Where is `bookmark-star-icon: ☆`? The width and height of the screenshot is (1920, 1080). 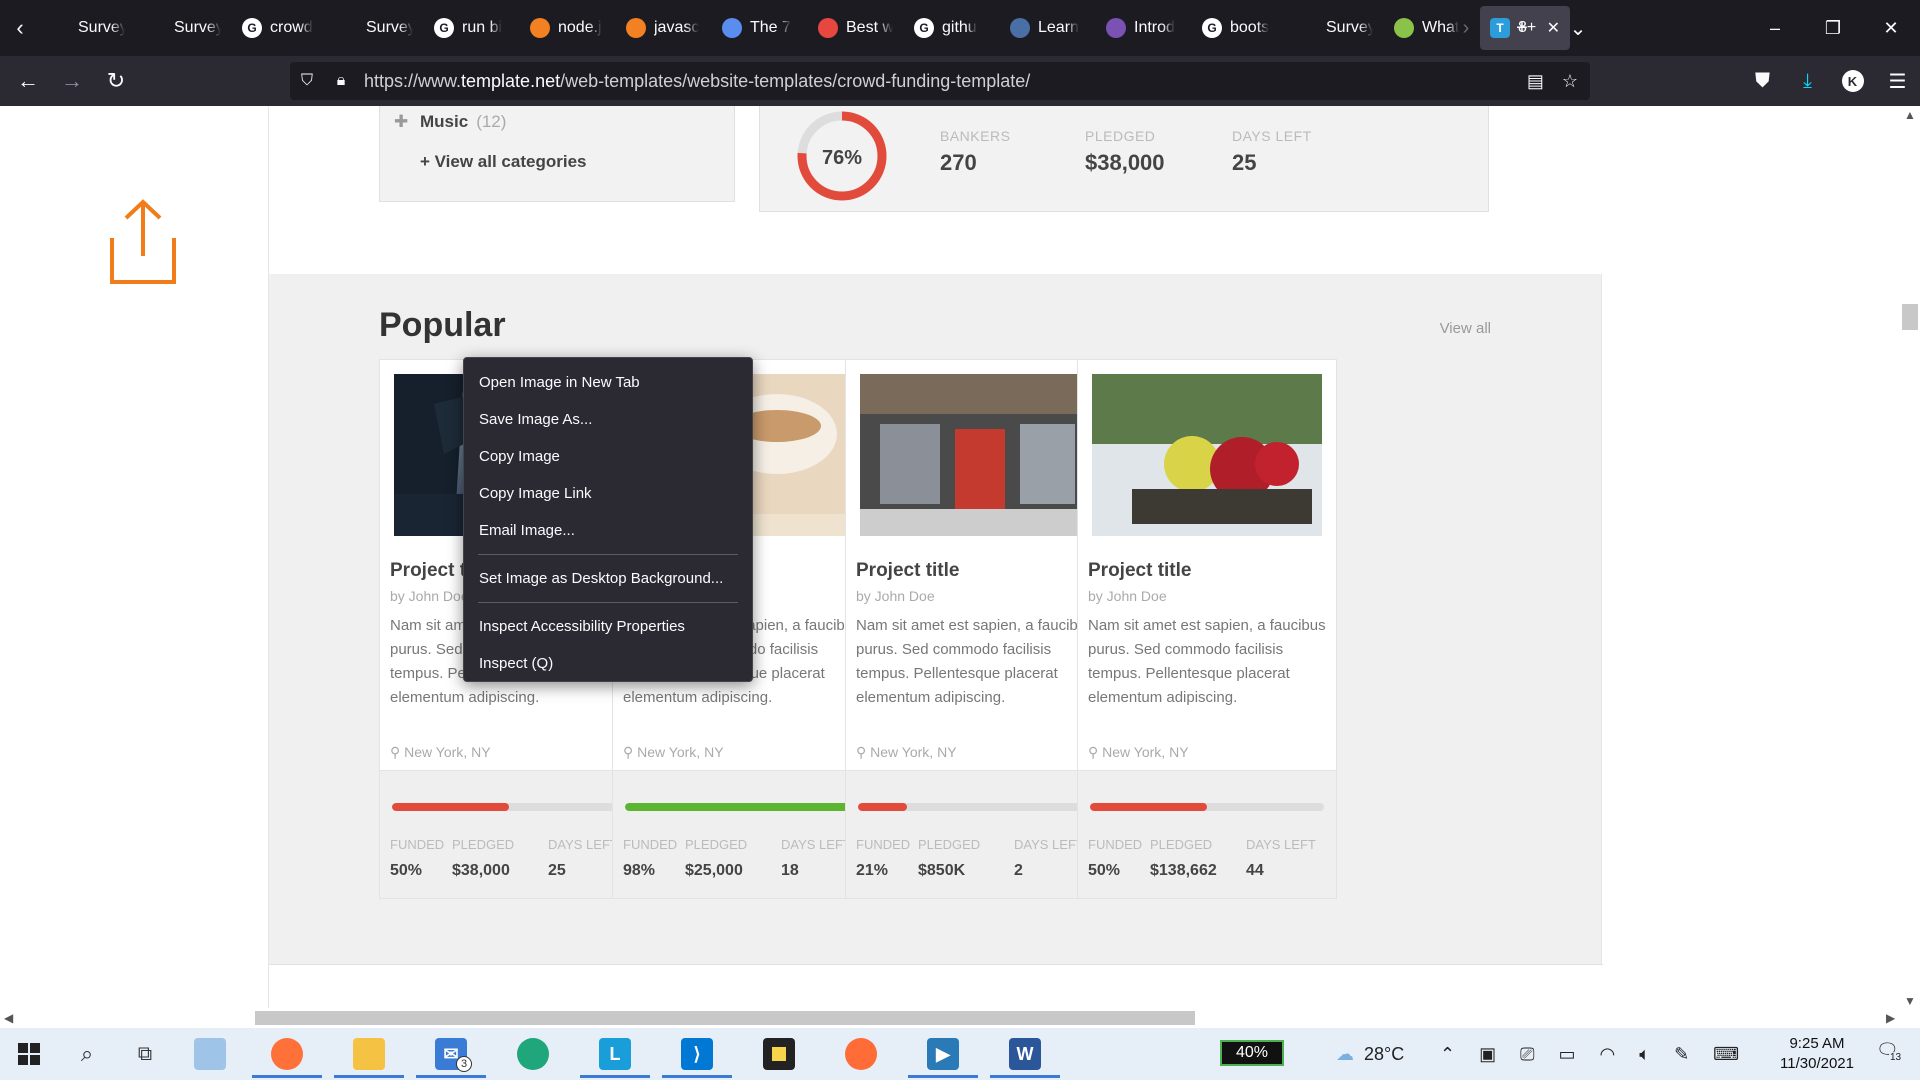 bookmark-star-icon: ☆ is located at coordinates (1570, 81).